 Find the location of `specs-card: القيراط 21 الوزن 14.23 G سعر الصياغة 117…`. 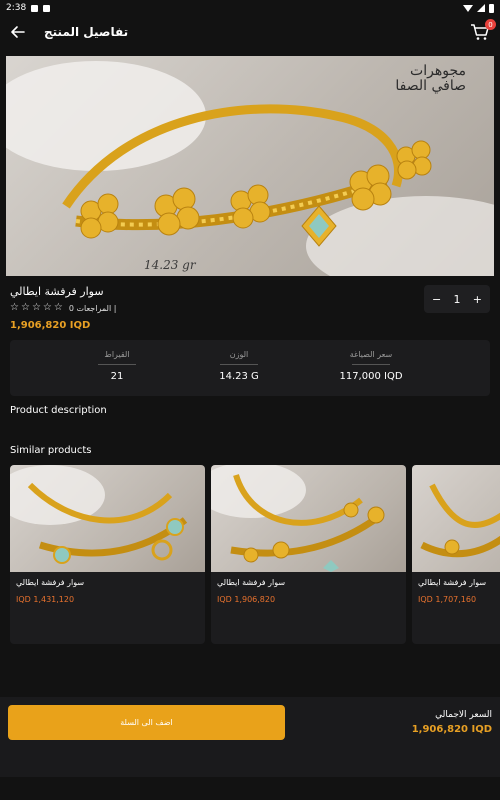

specs-card: القيراط 21 الوزن 14.23 G سعر الصياغة 117… is located at coordinates (250, 368).